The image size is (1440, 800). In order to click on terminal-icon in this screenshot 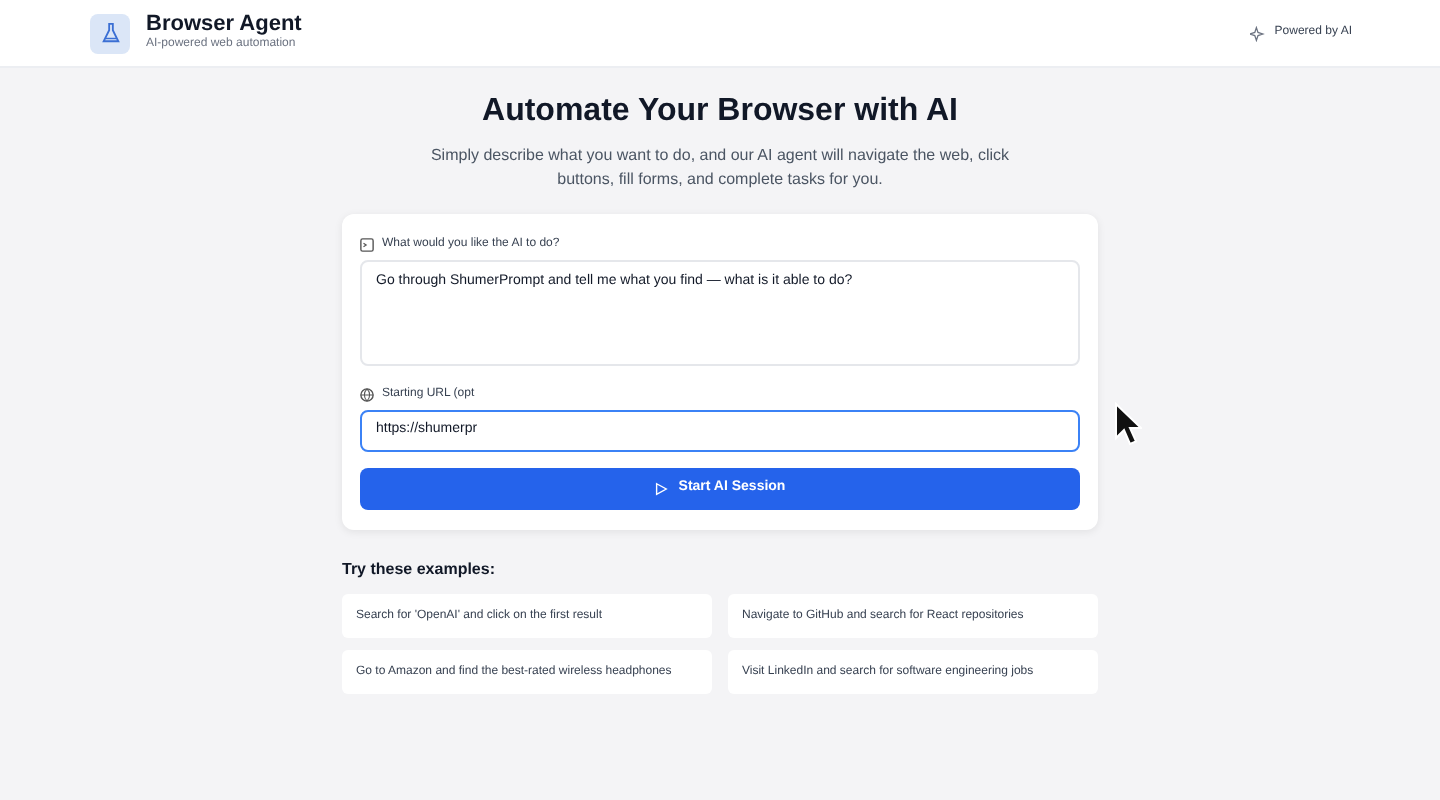, I will do `click(367, 245)`.